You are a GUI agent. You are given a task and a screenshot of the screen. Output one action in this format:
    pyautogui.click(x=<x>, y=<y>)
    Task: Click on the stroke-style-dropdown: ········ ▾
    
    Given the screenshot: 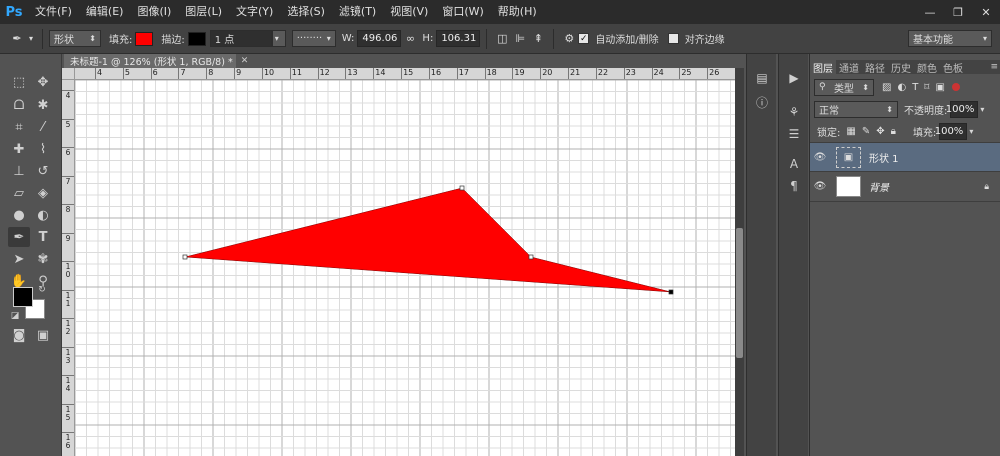 What is the action you would take?
    pyautogui.click(x=313, y=38)
    